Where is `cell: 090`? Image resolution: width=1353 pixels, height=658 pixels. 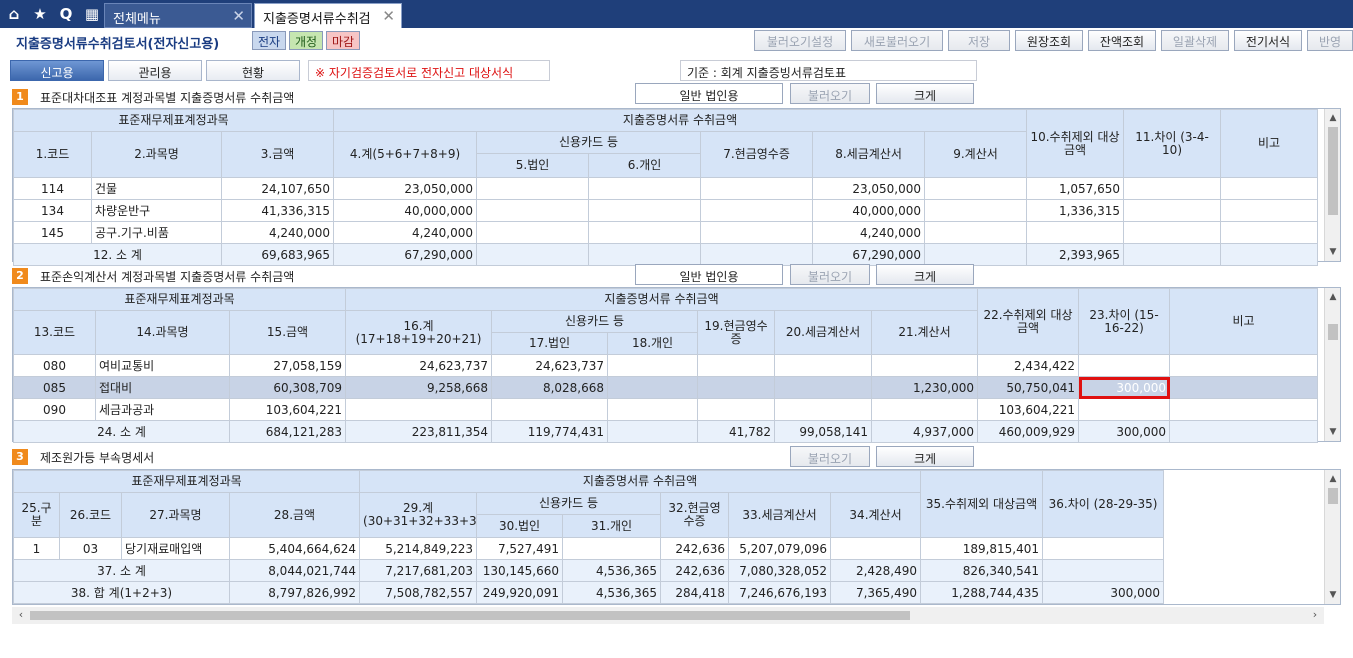
cell: 090 is located at coordinates (54, 409).